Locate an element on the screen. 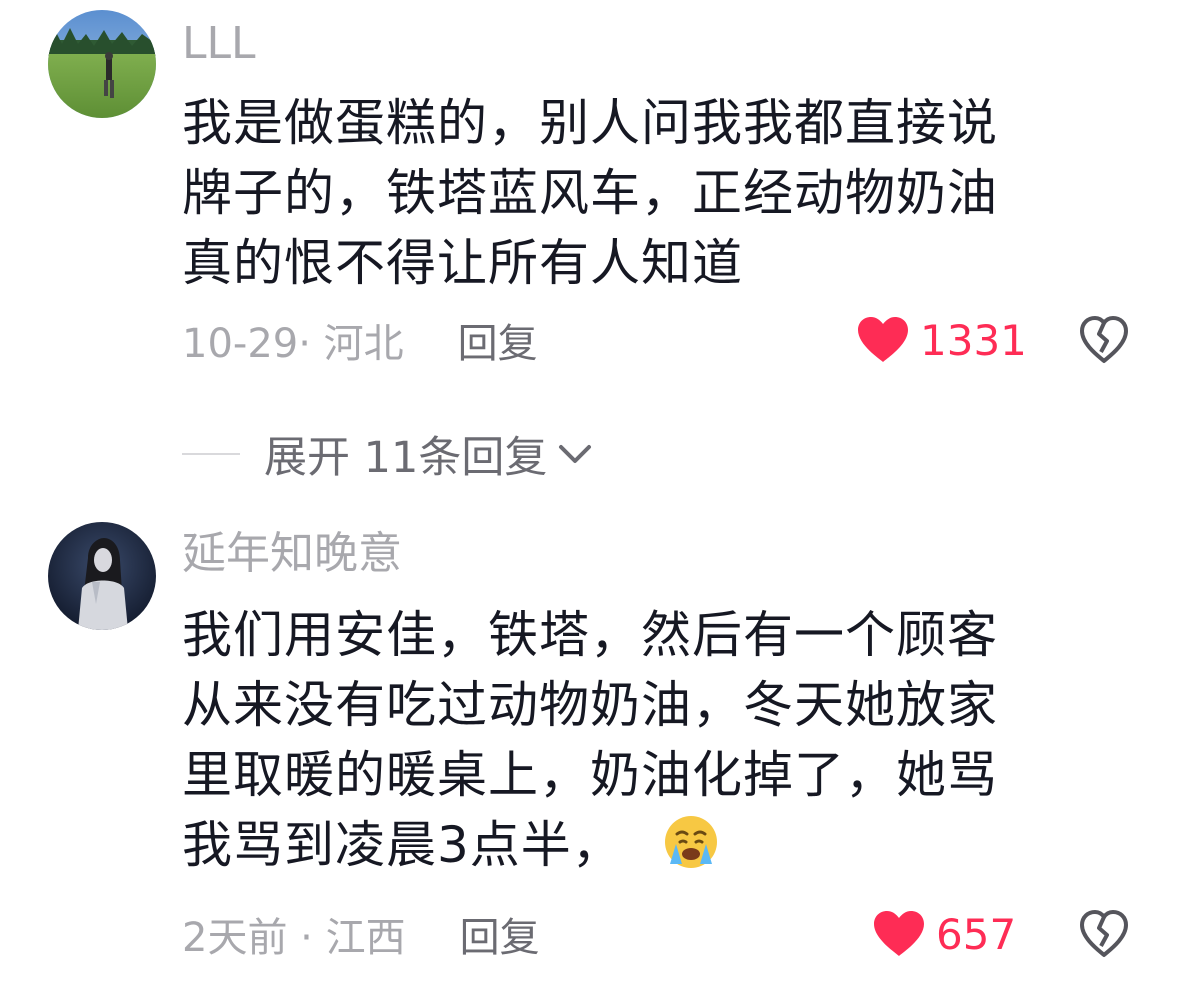  like-count: 657 is located at coordinates (976, 934).